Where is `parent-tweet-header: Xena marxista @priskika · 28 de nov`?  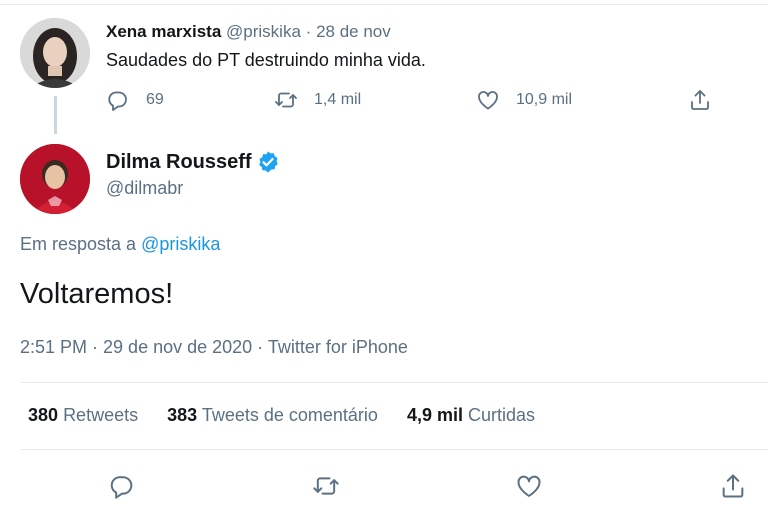
parent-tweet-header: Xena marxista @priskika · 28 de nov is located at coordinates (248, 32).